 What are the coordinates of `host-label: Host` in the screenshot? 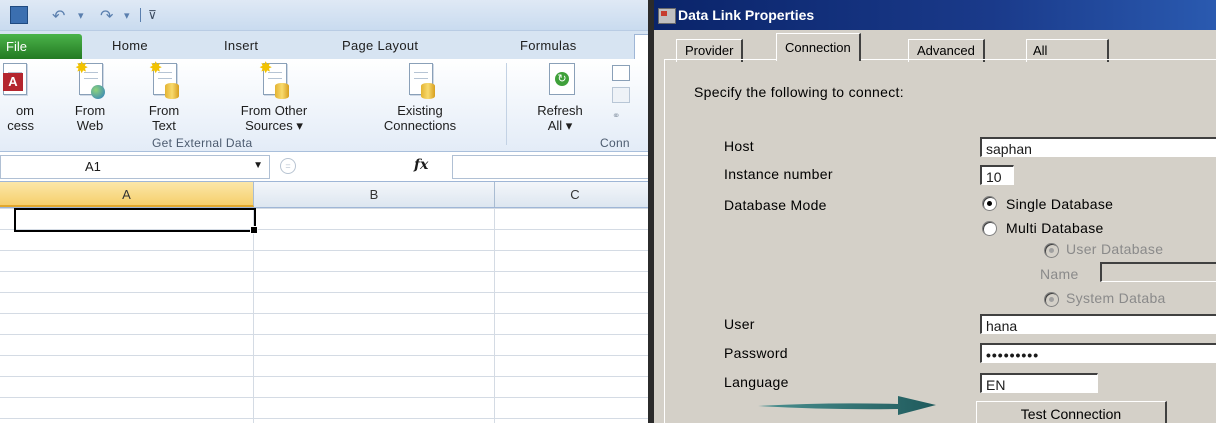 It's located at (739, 146).